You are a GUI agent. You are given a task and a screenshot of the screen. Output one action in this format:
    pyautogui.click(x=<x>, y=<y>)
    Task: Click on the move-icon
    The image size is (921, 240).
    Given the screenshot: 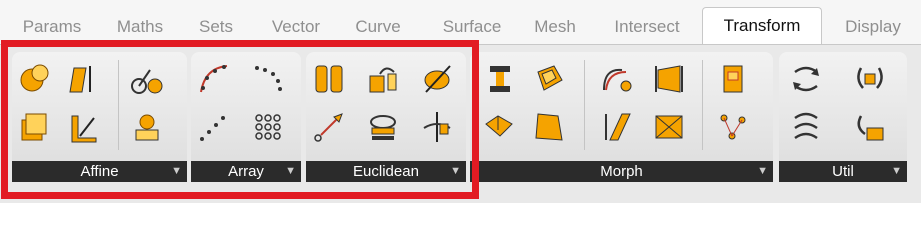 What is the action you would take?
    pyautogui.click(x=329, y=127)
    